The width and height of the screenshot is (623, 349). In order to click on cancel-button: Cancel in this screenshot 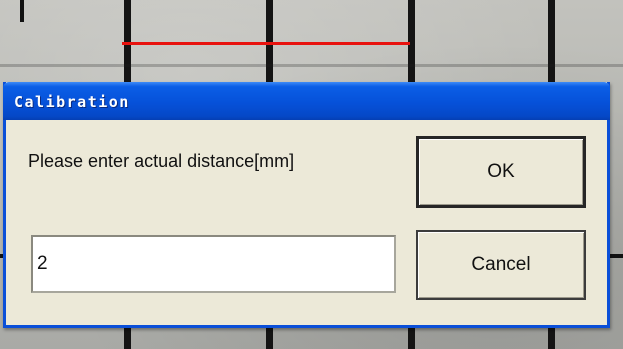, I will do `click(501, 265)`.